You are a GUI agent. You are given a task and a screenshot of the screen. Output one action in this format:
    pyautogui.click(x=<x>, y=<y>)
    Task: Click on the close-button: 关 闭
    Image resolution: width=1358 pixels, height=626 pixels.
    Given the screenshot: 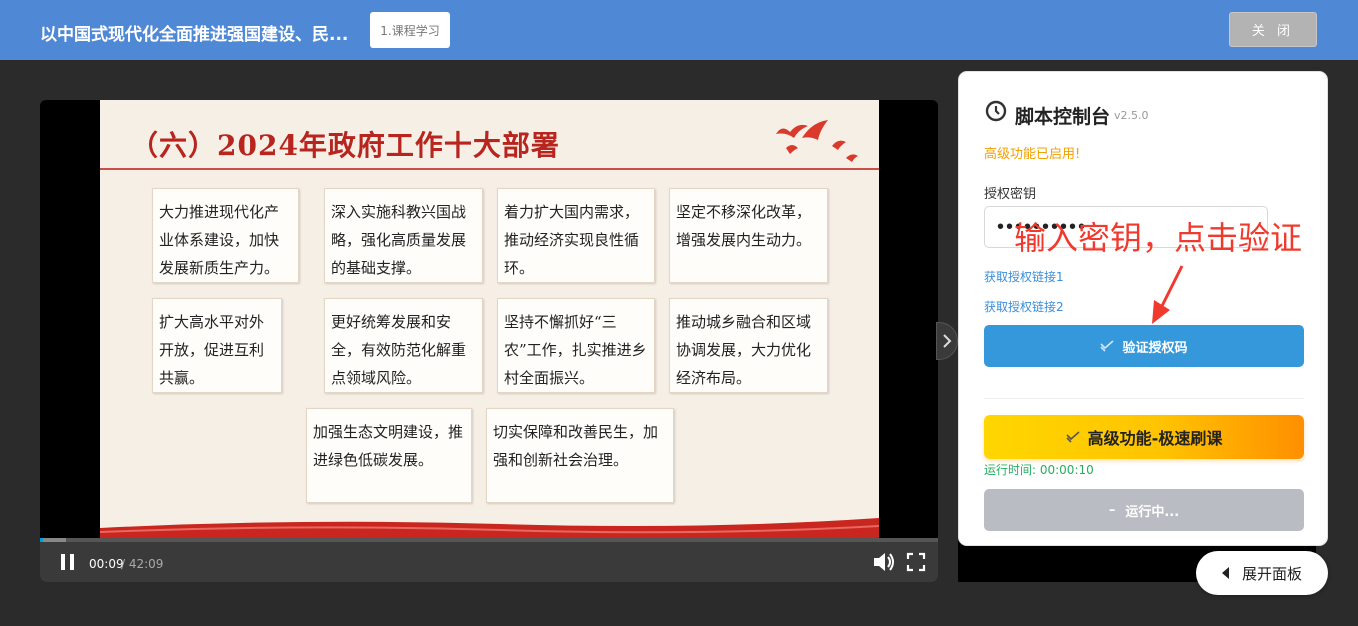 What is the action you would take?
    pyautogui.click(x=1273, y=29)
    